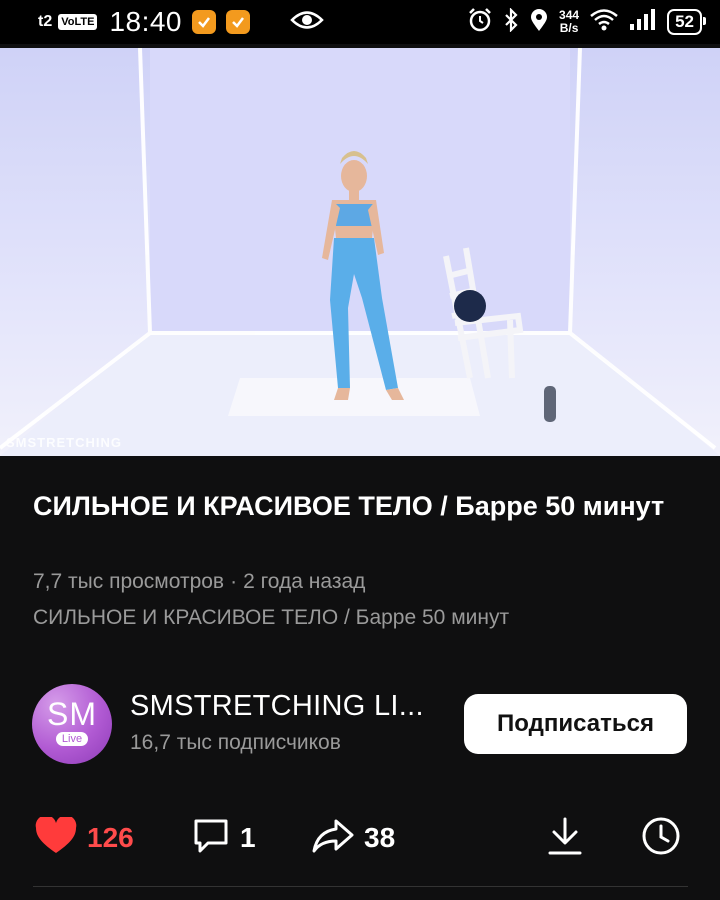 This screenshot has width=720, height=900. Describe the element at coordinates (45, 21) in the screenshot. I see `carrier-label: t2` at that location.